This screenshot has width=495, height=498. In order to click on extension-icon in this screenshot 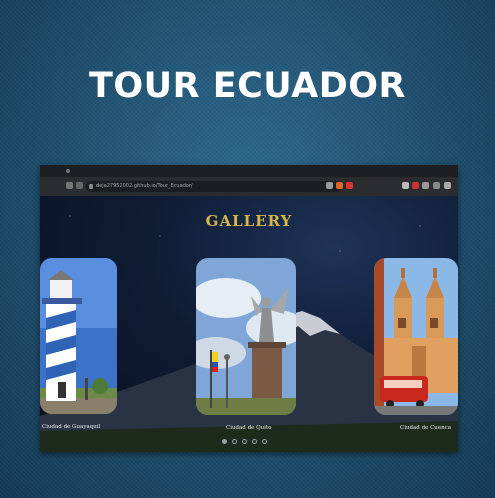, I will do `click(405, 185)`.